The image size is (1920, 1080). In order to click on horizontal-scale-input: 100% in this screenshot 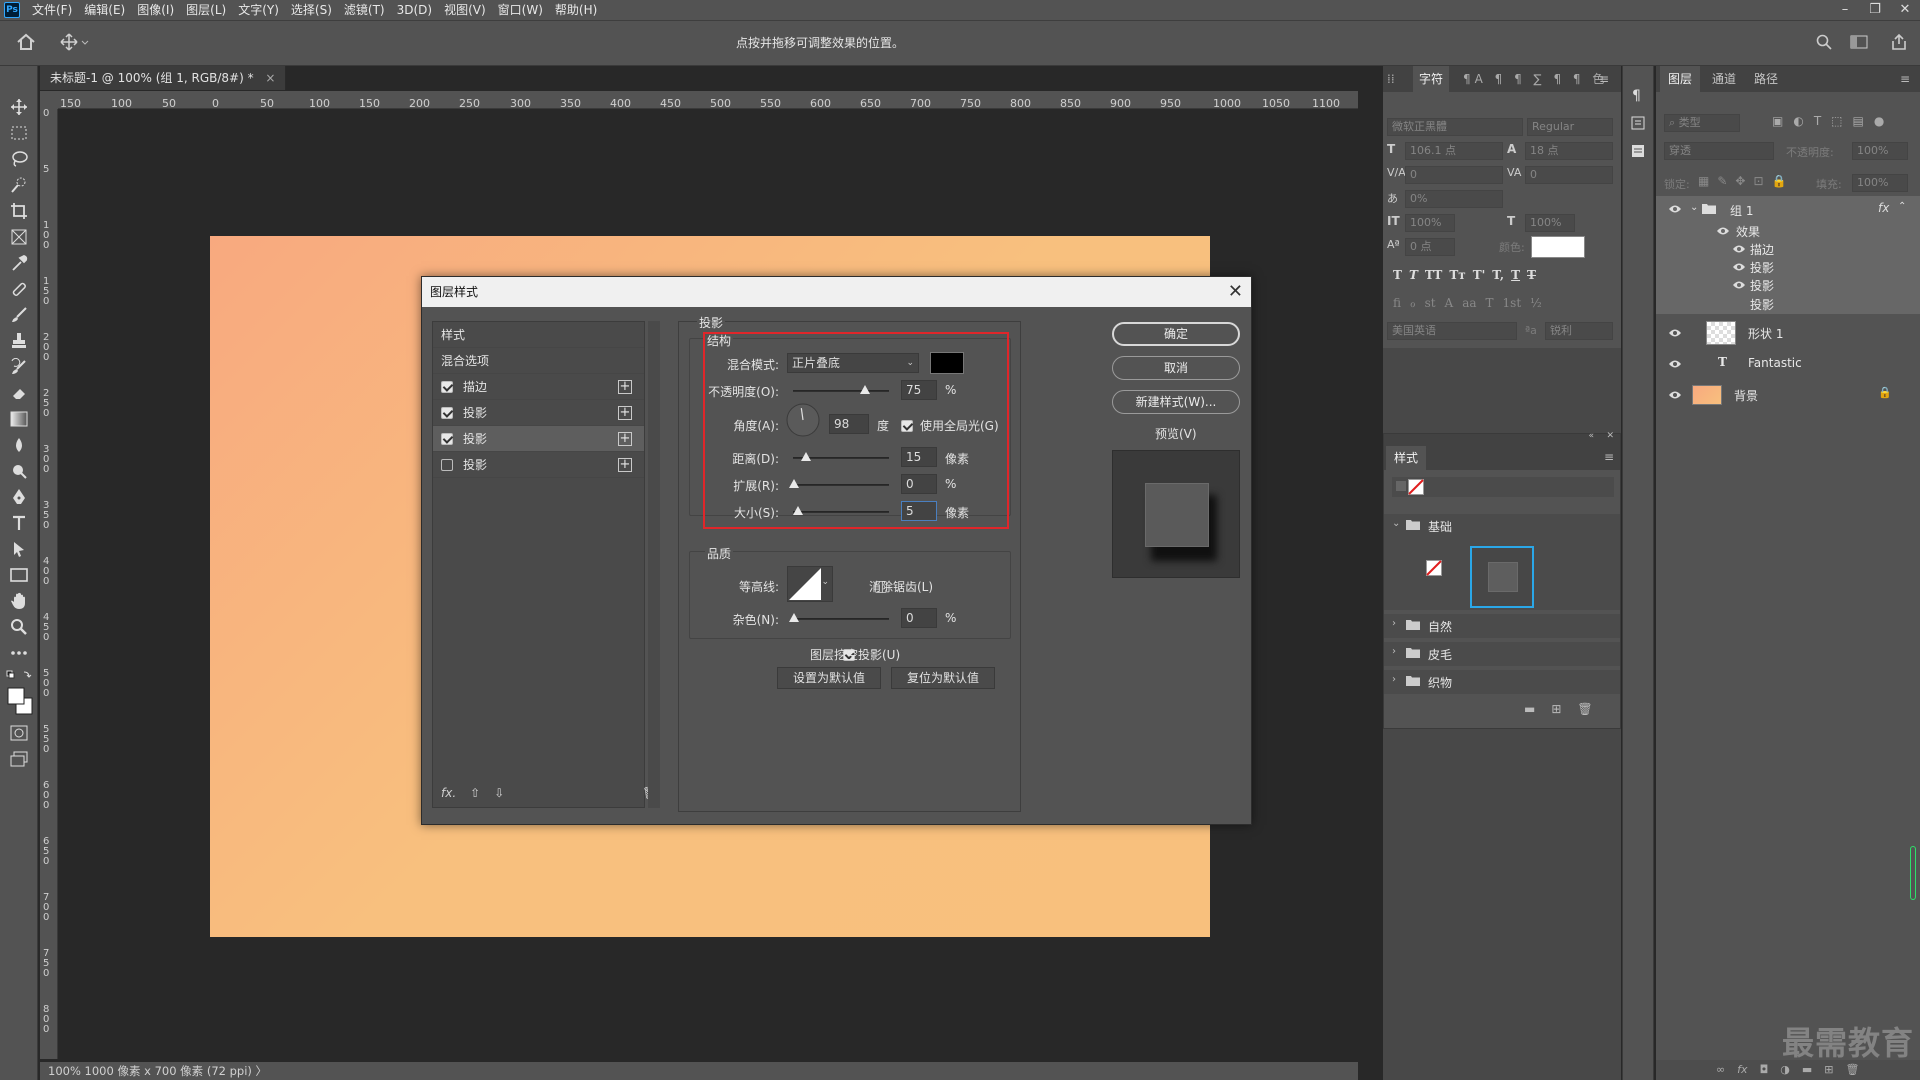, I will do `click(1550, 223)`.